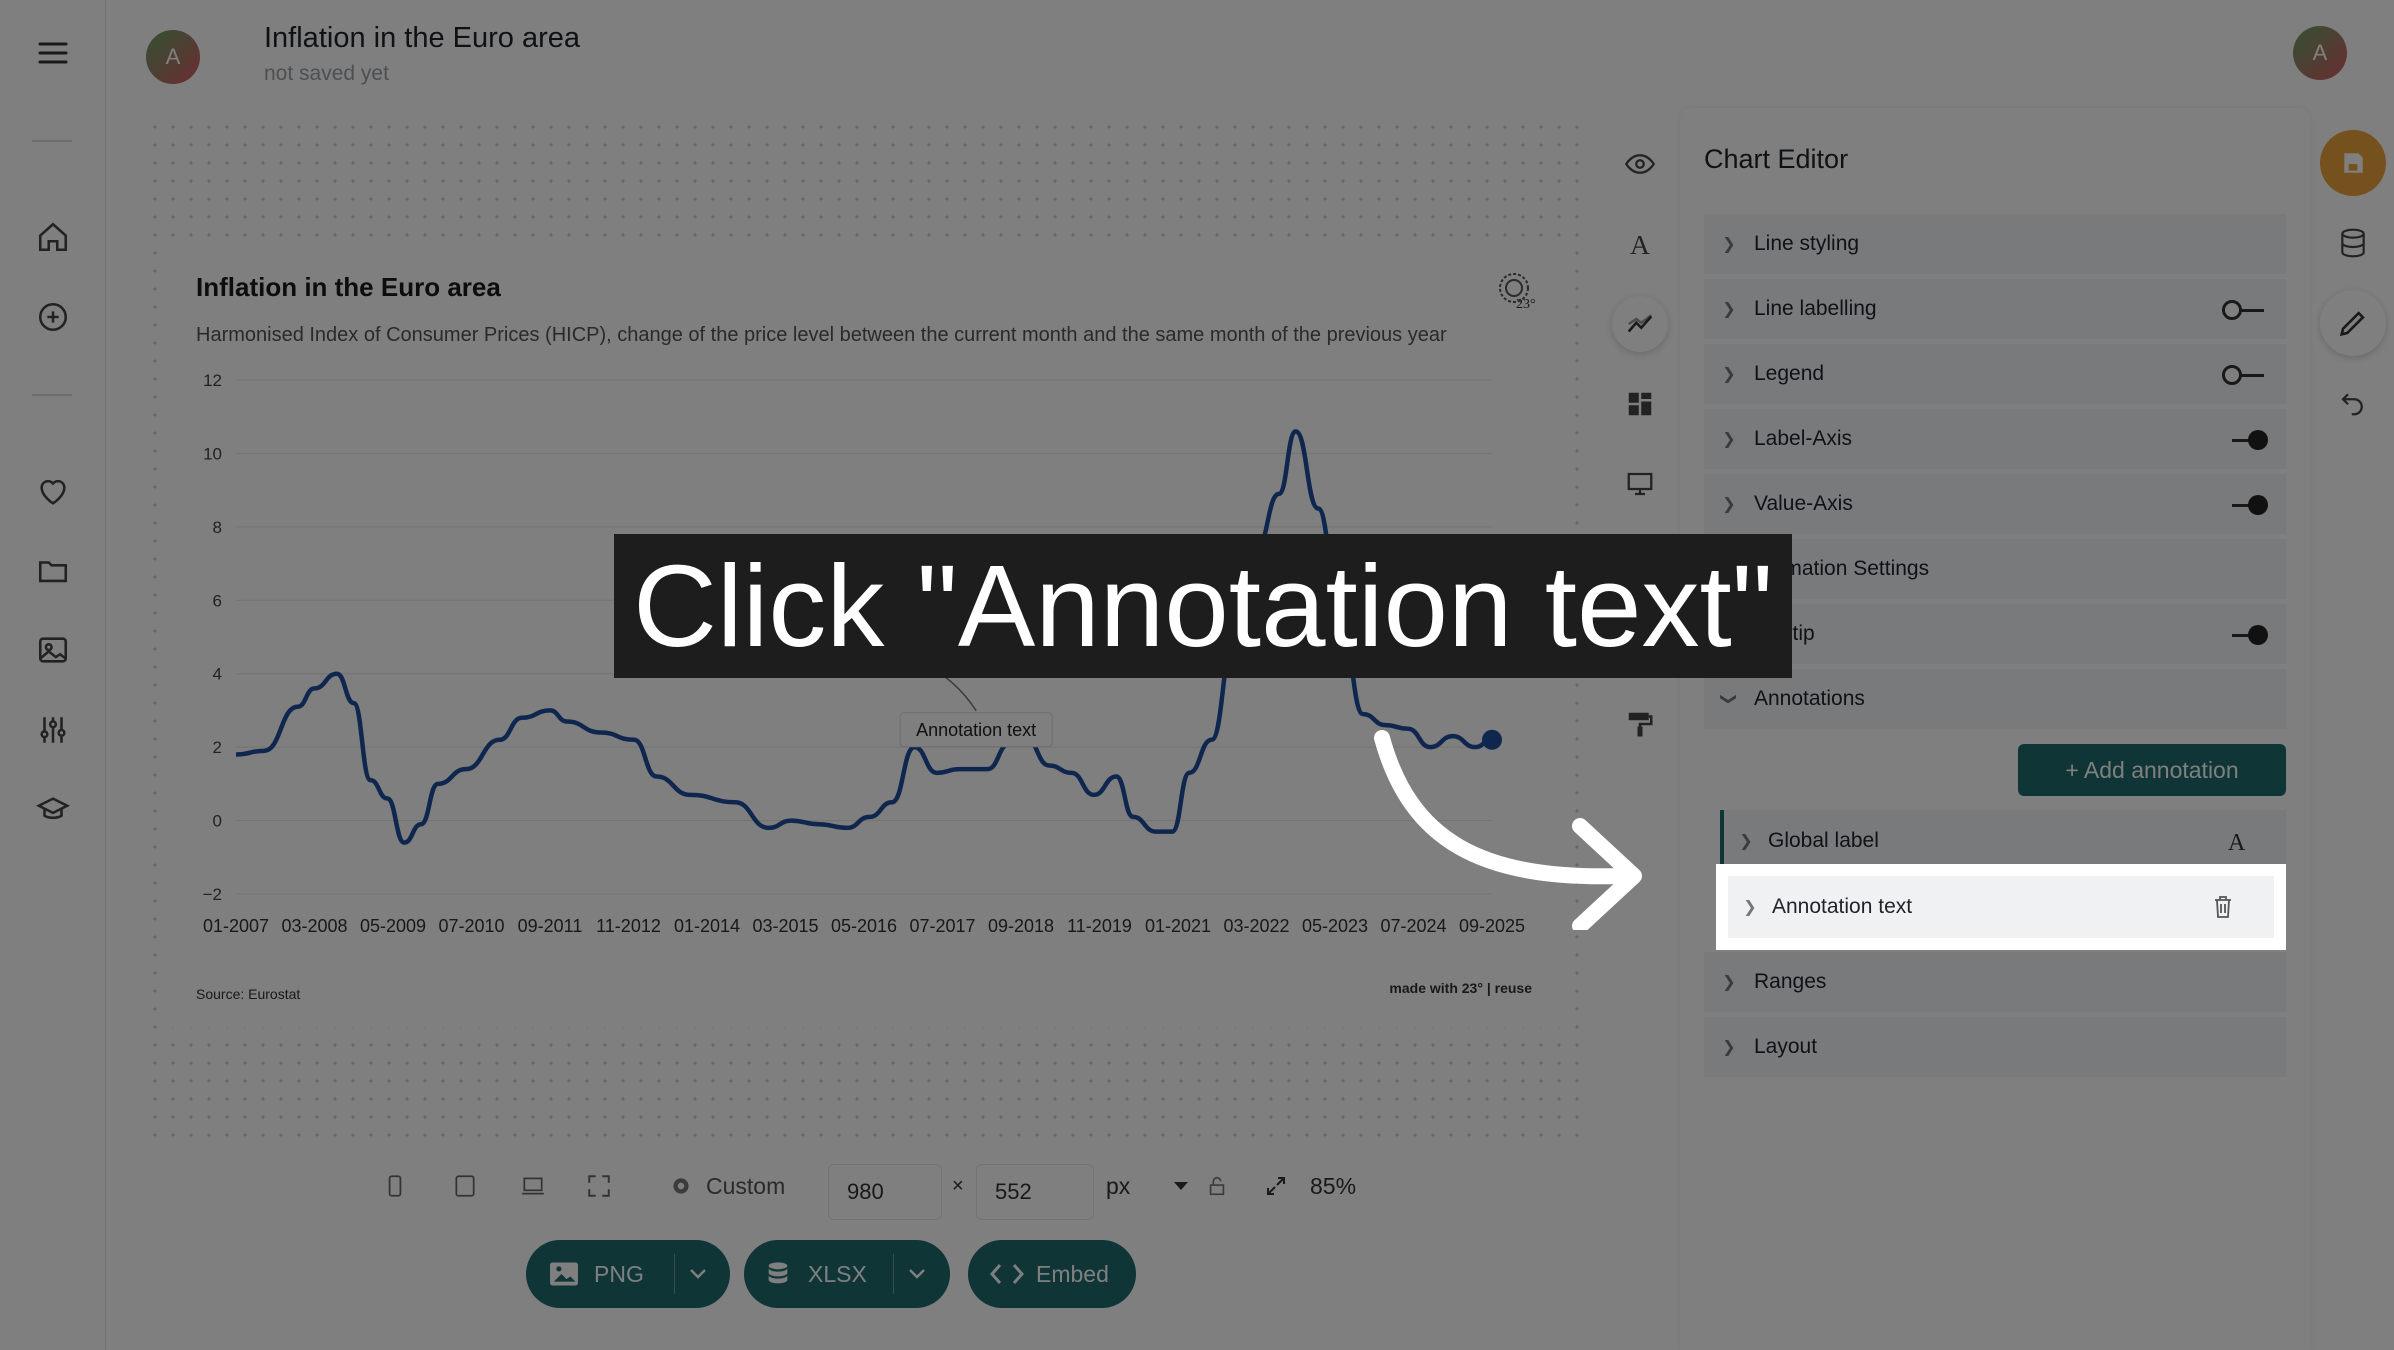  Describe the element at coordinates (348, 287) in the screenshot. I see `chart-title: Inflation in the Euro area` at that location.